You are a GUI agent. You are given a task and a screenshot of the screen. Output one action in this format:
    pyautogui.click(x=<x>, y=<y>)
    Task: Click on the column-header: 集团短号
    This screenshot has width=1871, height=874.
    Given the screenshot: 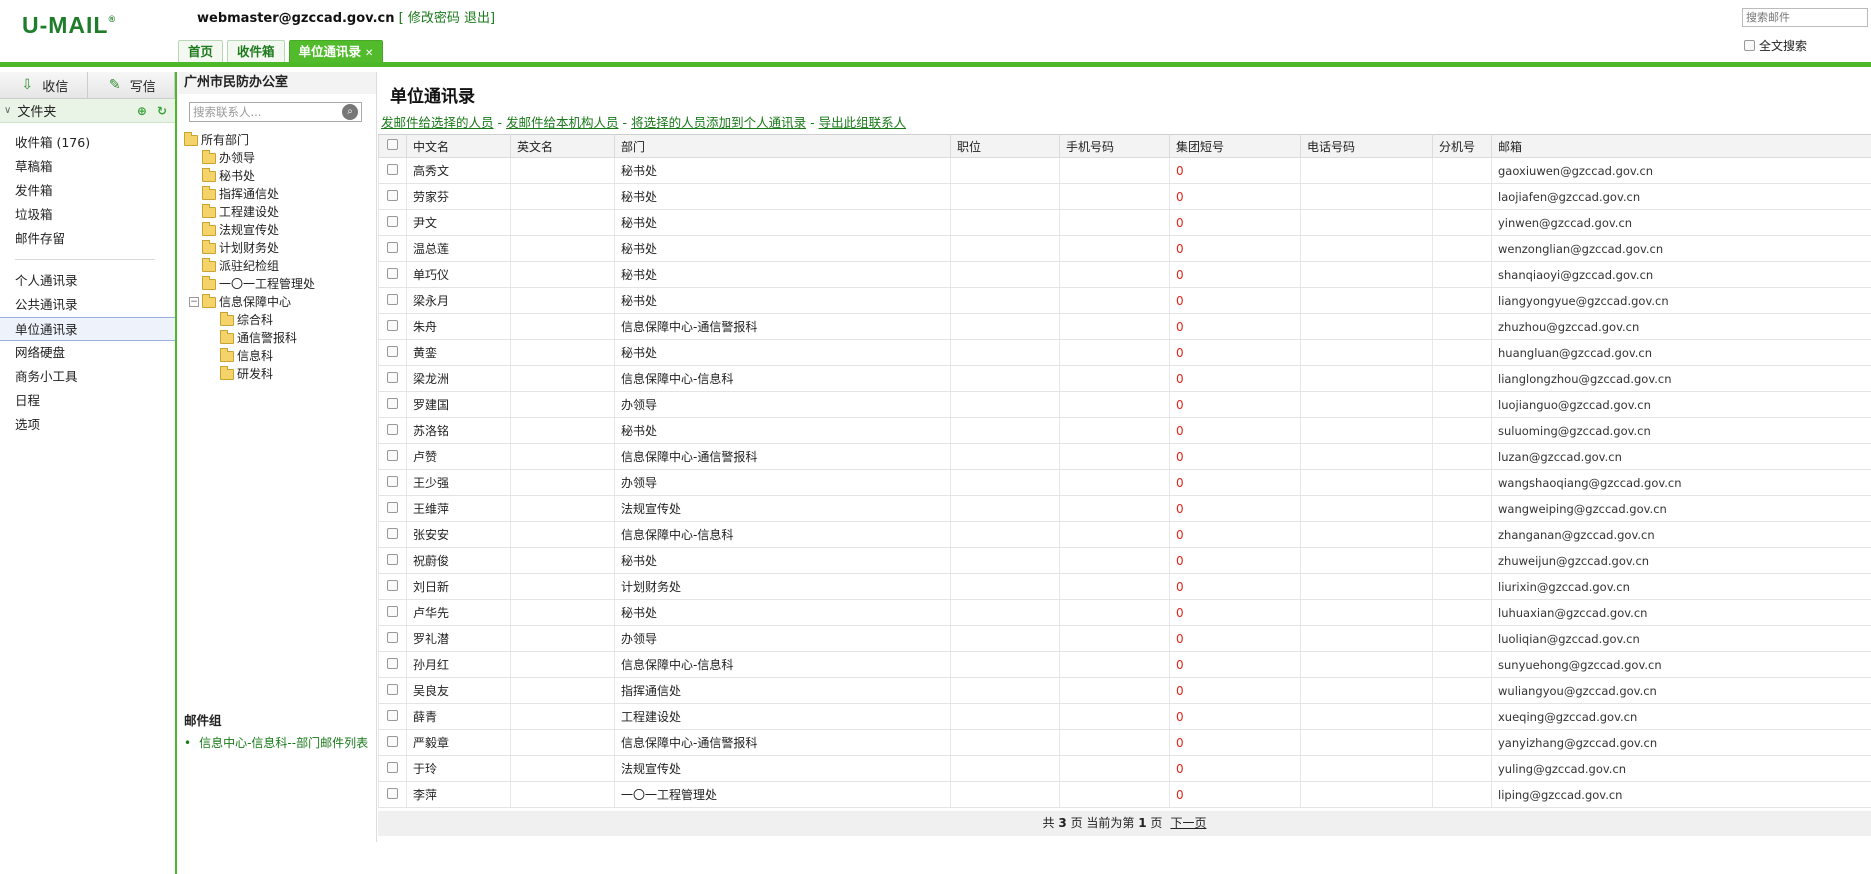 What is the action you would take?
    pyautogui.click(x=1235, y=146)
    